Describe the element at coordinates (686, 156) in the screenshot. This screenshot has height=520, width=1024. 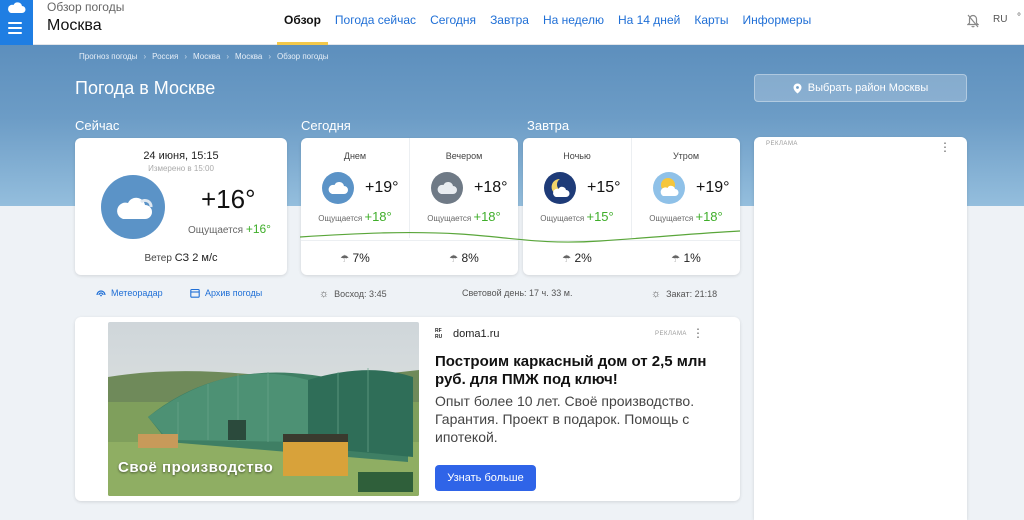
I see `period-label: Утром` at that location.